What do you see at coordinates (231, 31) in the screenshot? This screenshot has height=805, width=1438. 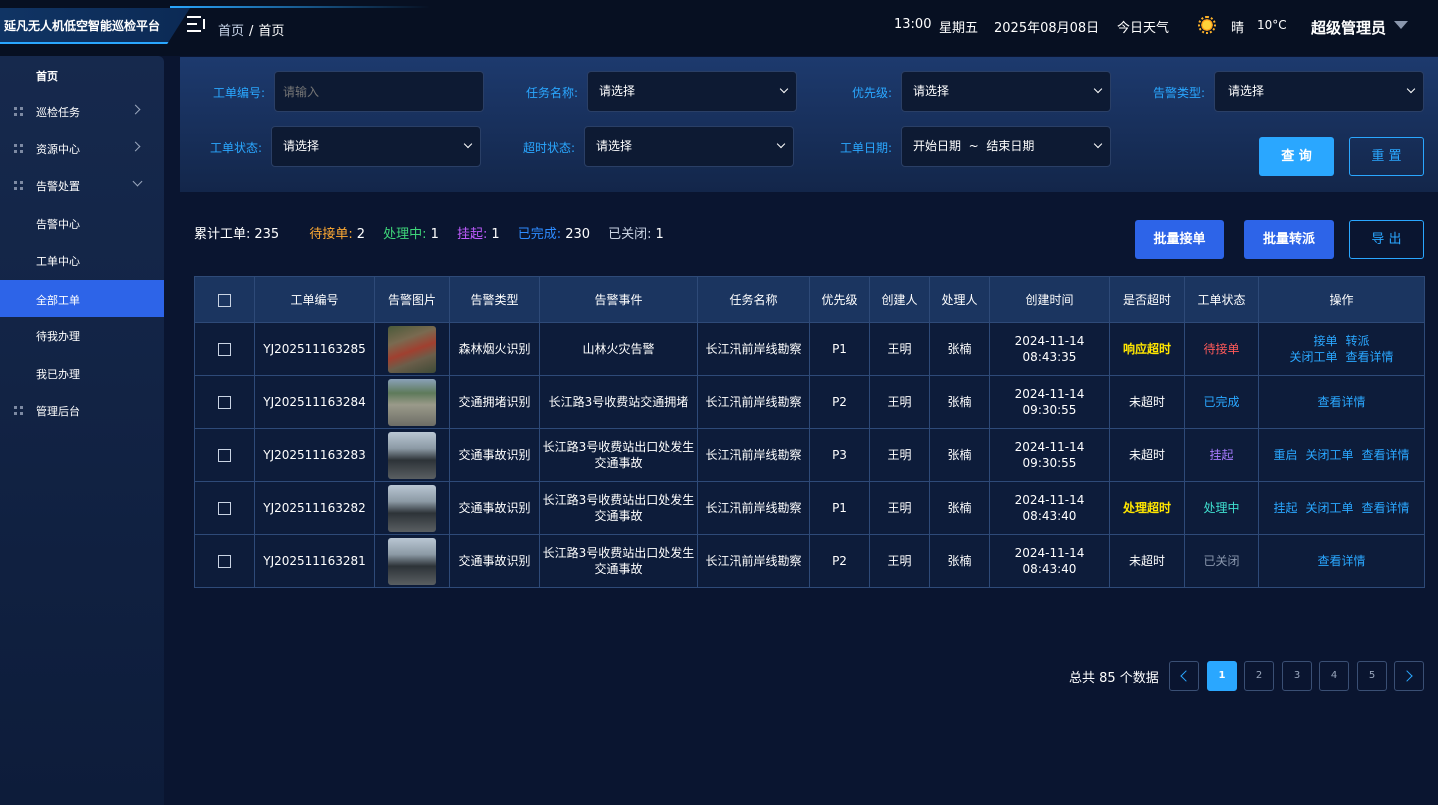 I see `breadcrumb-home: 首页` at bounding box center [231, 31].